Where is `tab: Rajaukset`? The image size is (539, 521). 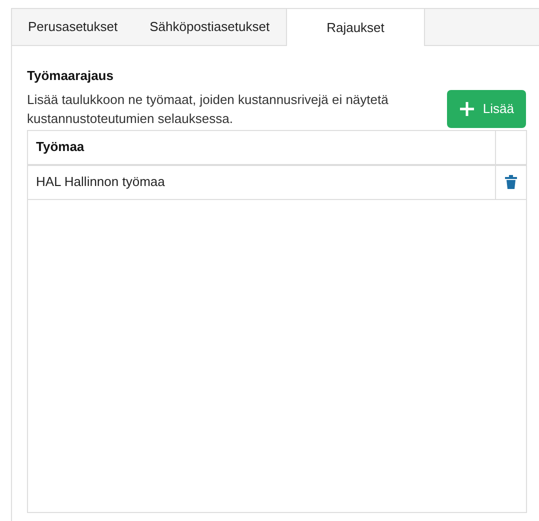 tab: Rajaukset is located at coordinates (356, 27).